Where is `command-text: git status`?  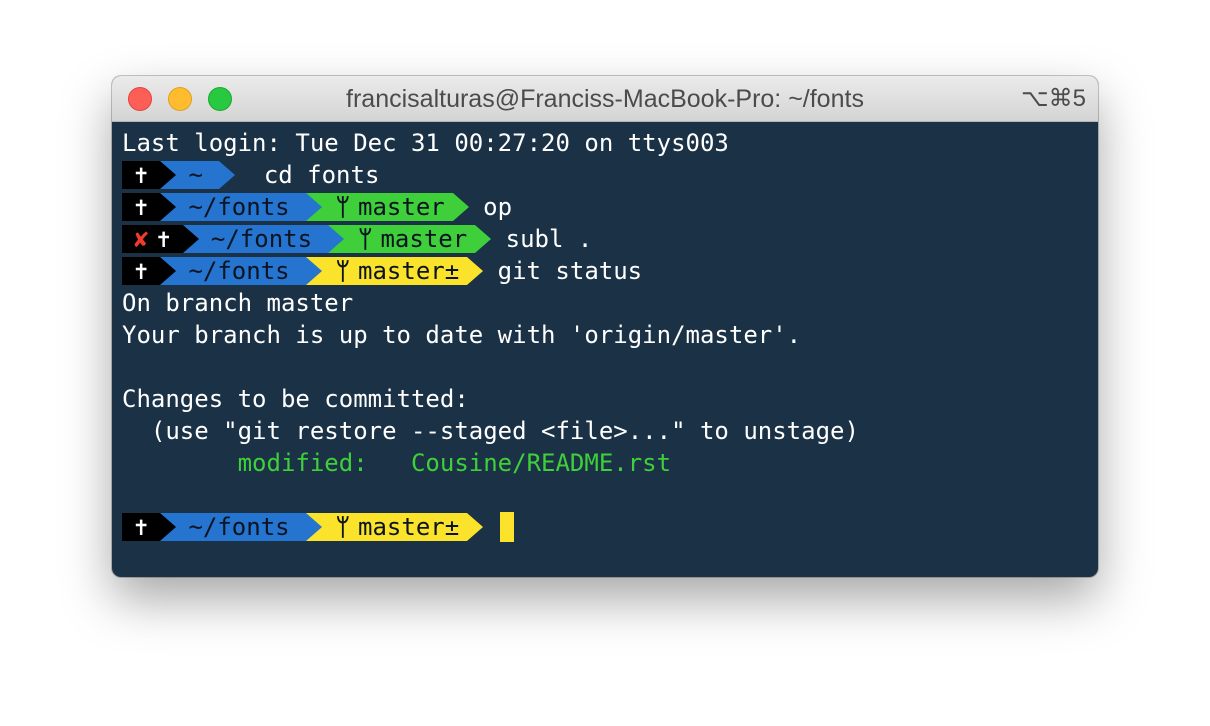
command-text: git status is located at coordinates (570, 271).